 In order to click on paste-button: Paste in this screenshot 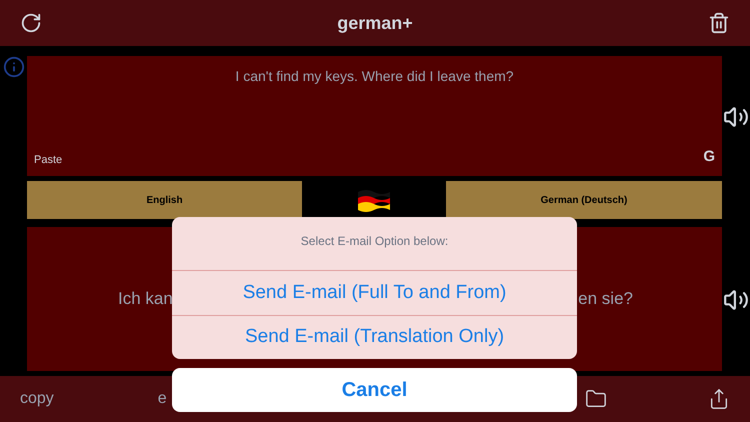, I will do `click(48, 160)`.